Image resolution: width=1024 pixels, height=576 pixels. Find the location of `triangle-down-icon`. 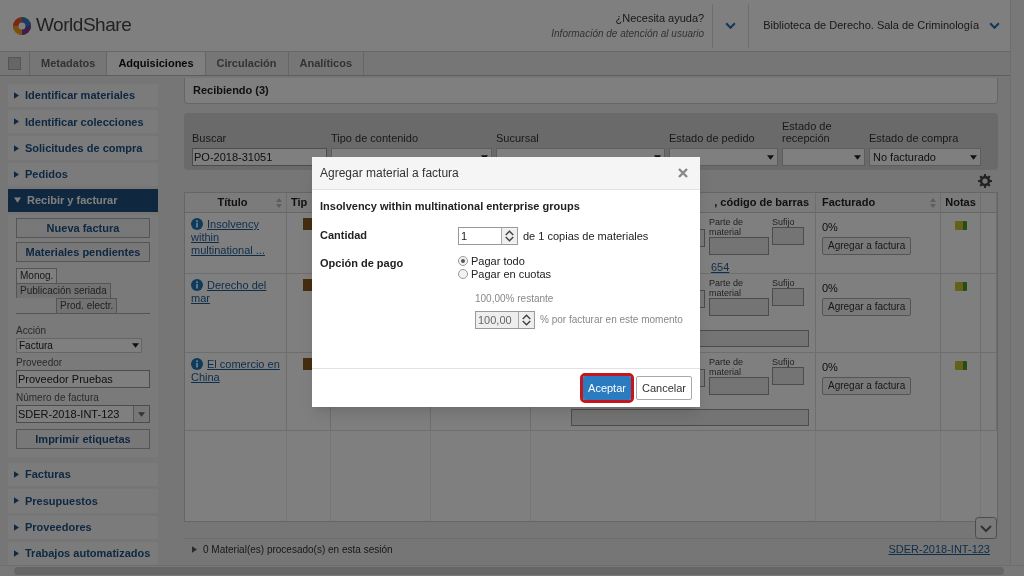

triangle-down-icon is located at coordinates (17, 200).